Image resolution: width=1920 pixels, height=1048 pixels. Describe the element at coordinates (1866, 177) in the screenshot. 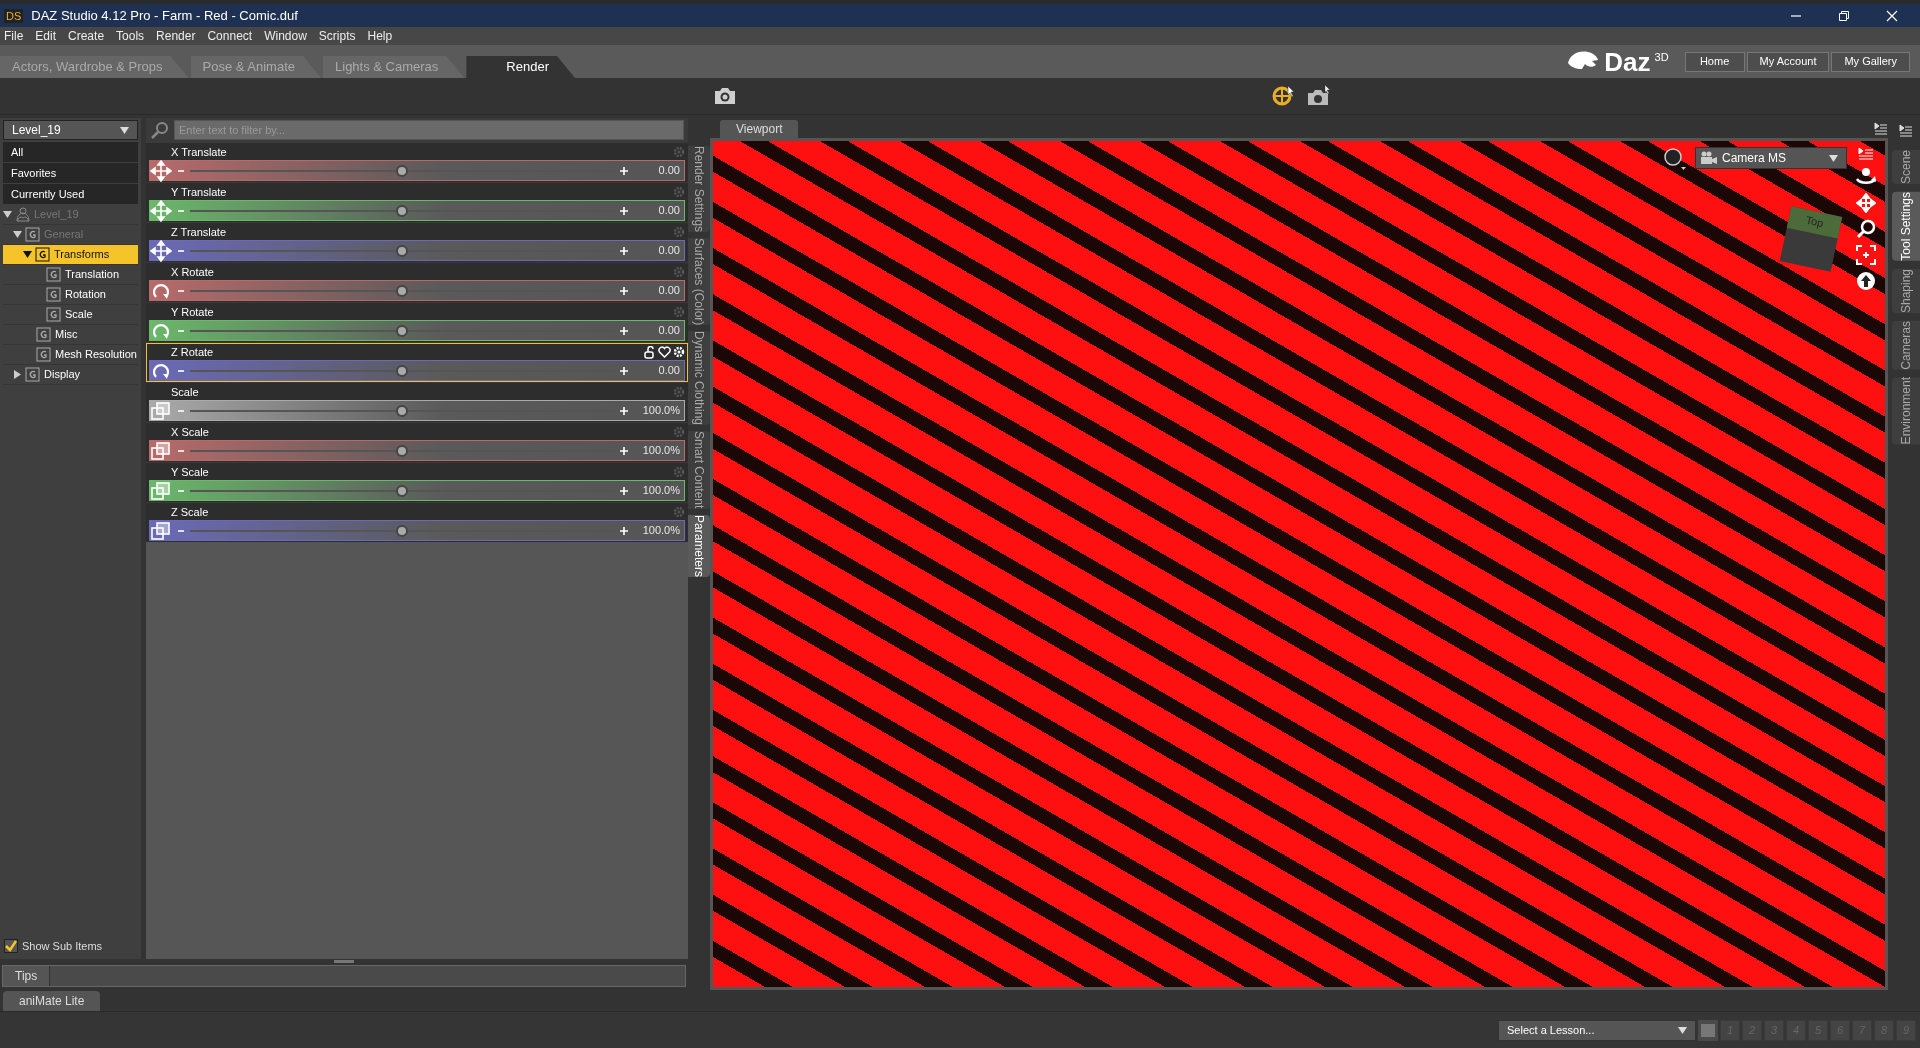

I see `orbit-icon` at that location.